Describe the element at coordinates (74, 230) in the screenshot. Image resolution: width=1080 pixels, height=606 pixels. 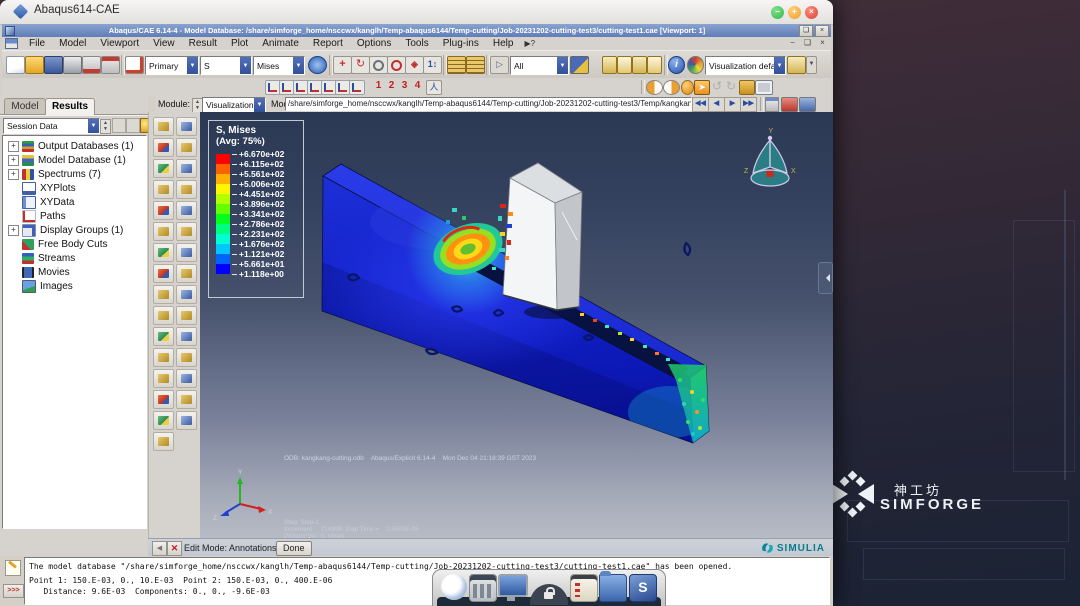
I see `tree-item-display-groups: + Display Groups (1)` at that location.